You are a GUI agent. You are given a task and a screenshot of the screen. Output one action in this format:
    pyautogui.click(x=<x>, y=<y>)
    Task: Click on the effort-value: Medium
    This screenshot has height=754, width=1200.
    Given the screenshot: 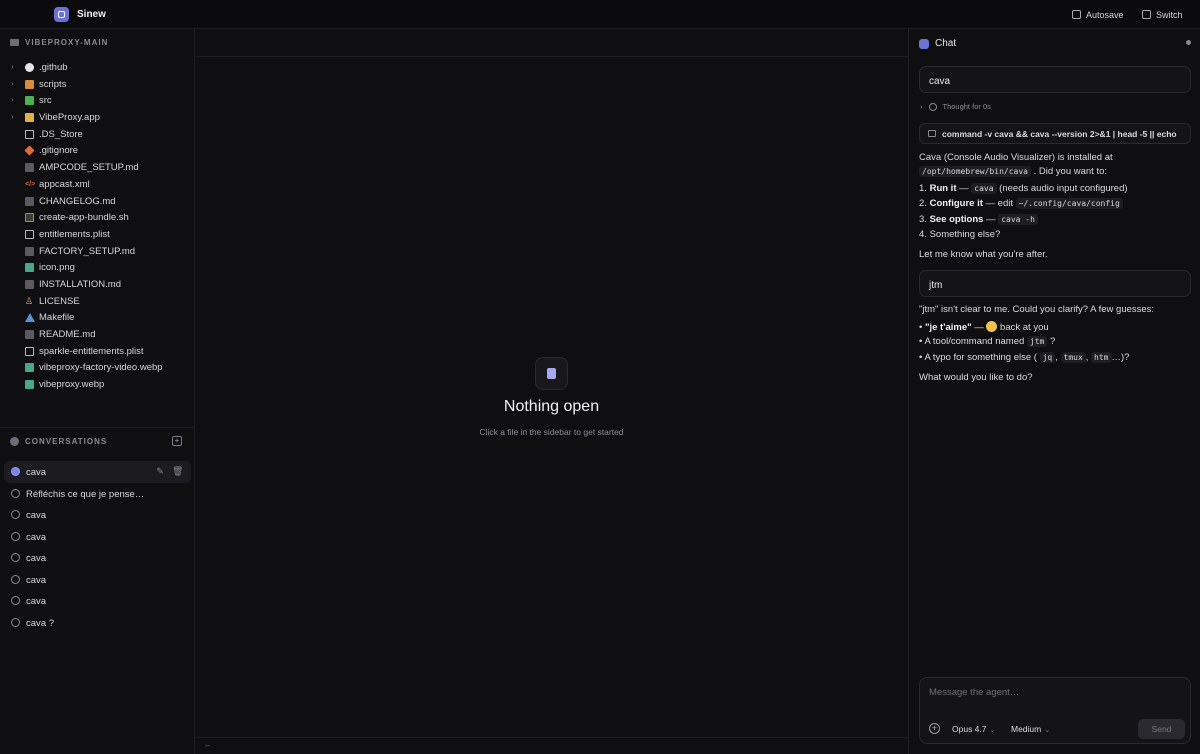 What is the action you would take?
    pyautogui.click(x=1026, y=729)
    